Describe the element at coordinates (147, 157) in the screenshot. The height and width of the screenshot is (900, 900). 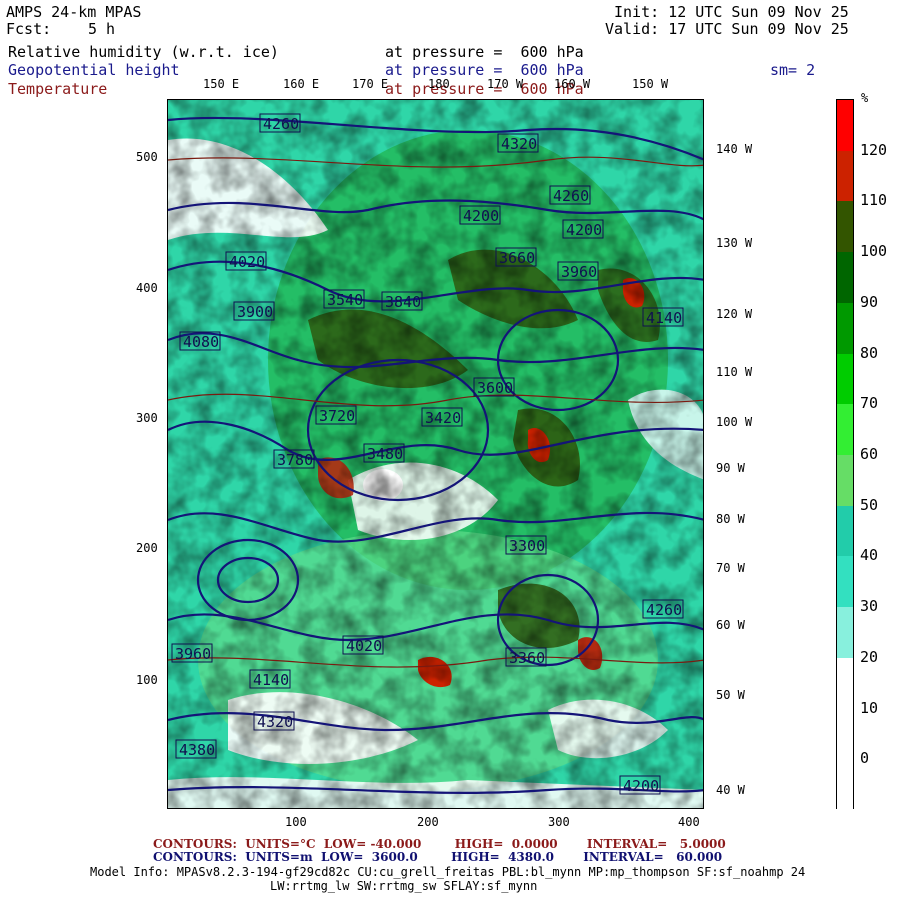
I see `y-tick-label: 500` at that location.